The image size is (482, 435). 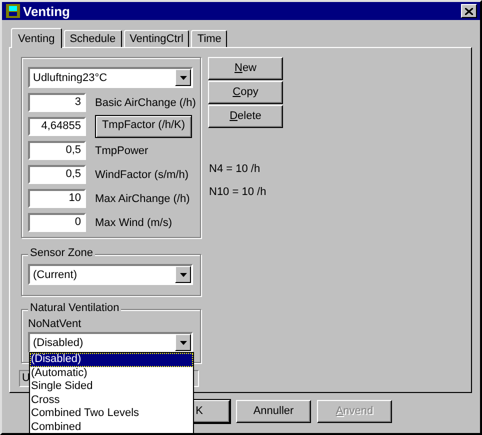 I want to click on field-label: Max Wind (m/s), so click(x=133, y=222).